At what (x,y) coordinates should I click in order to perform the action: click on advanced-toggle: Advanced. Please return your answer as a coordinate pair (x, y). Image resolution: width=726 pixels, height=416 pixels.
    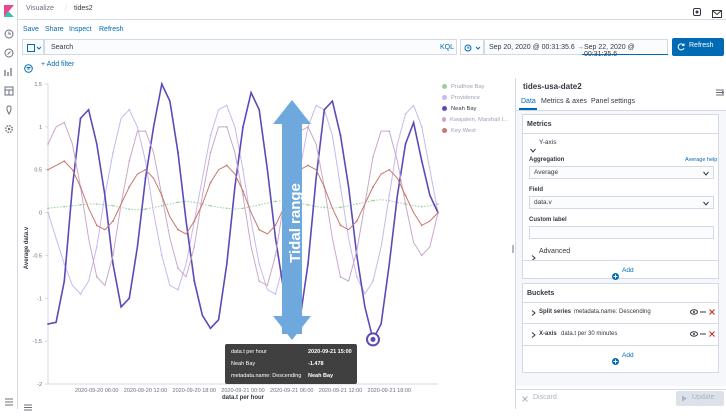
    Looking at the image, I should click on (554, 251).